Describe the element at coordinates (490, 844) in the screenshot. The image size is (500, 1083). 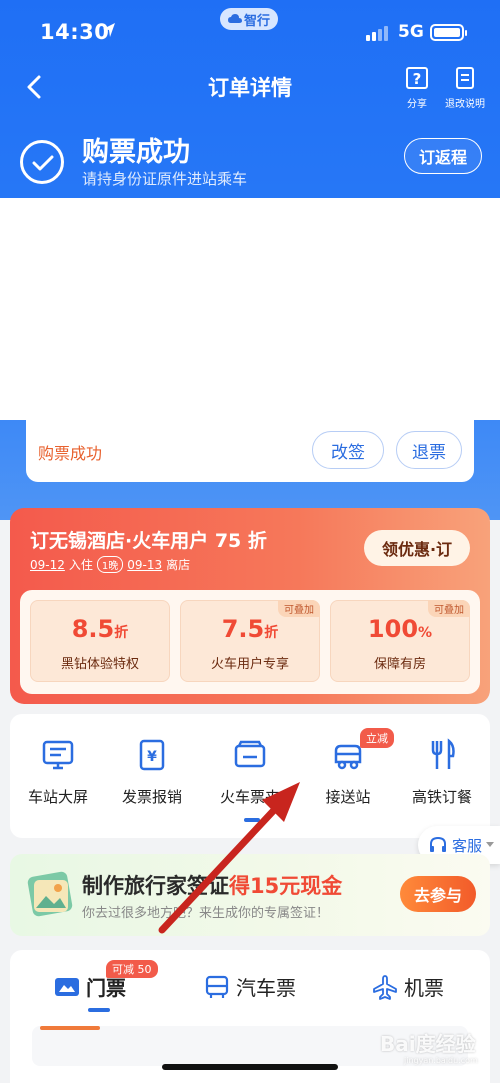
I see `caret-down-icon` at that location.